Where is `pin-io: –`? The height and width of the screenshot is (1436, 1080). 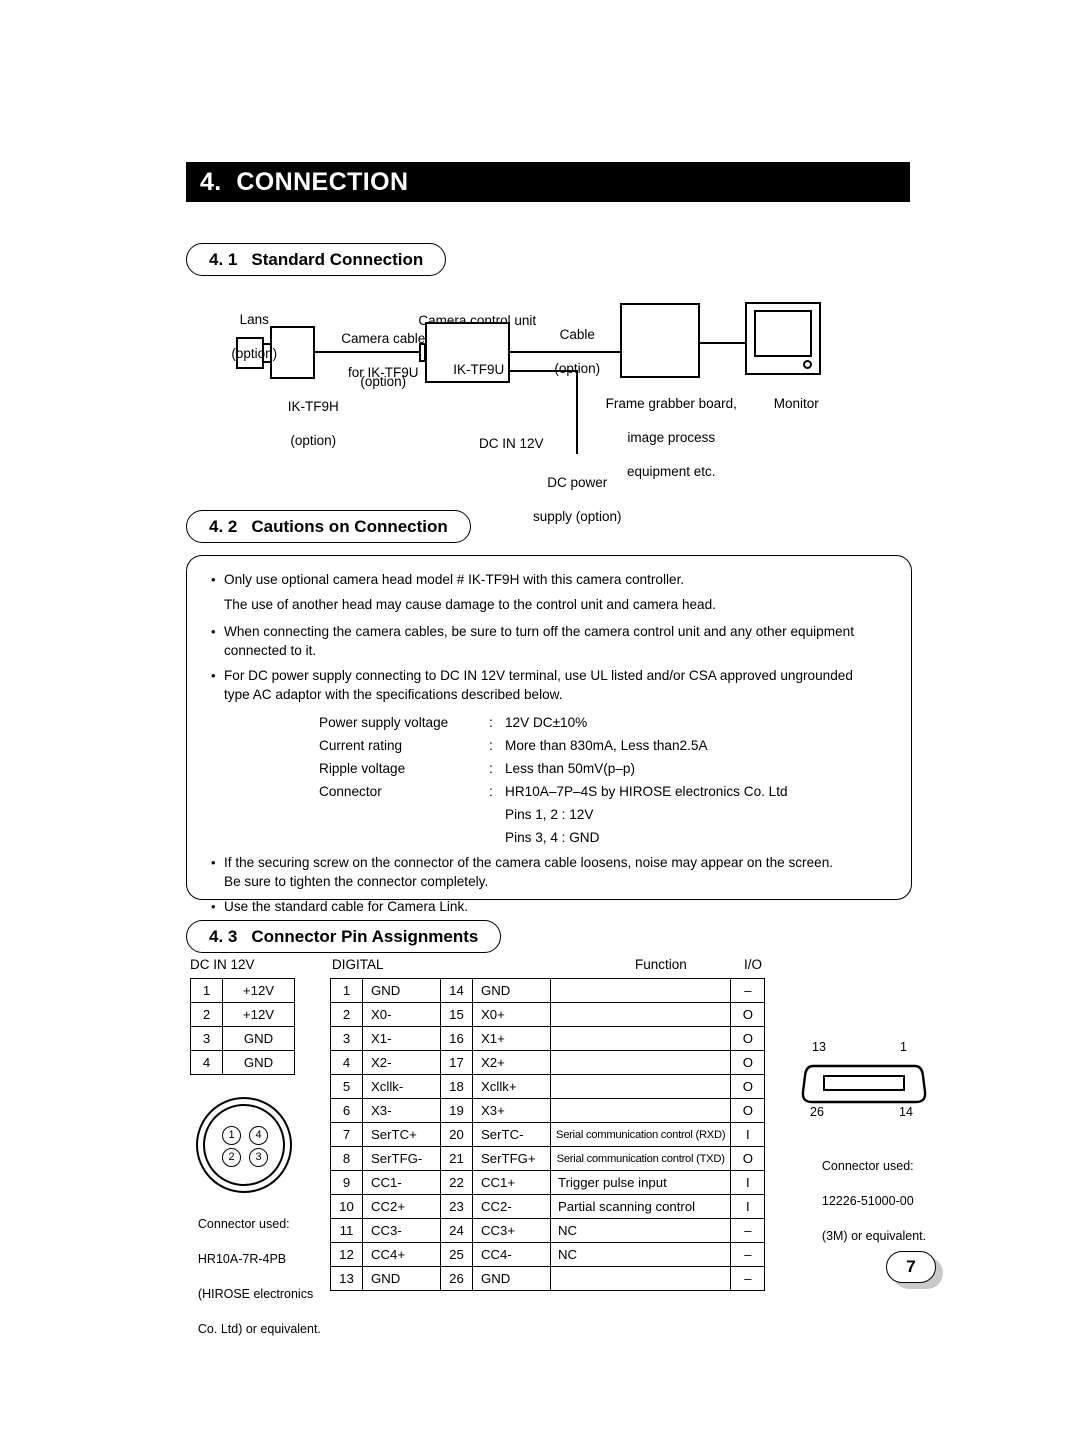
pin-io: – is located at coordinates (748, 1230).